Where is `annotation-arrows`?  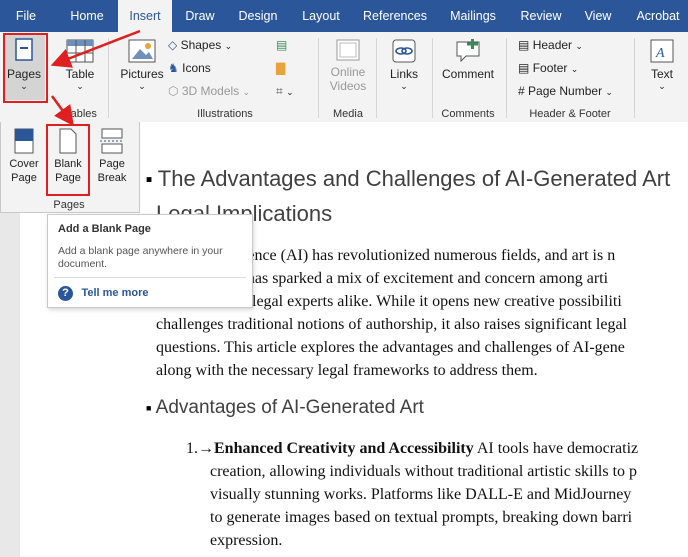
annotation-arrows is located at coordinates (95, 78).